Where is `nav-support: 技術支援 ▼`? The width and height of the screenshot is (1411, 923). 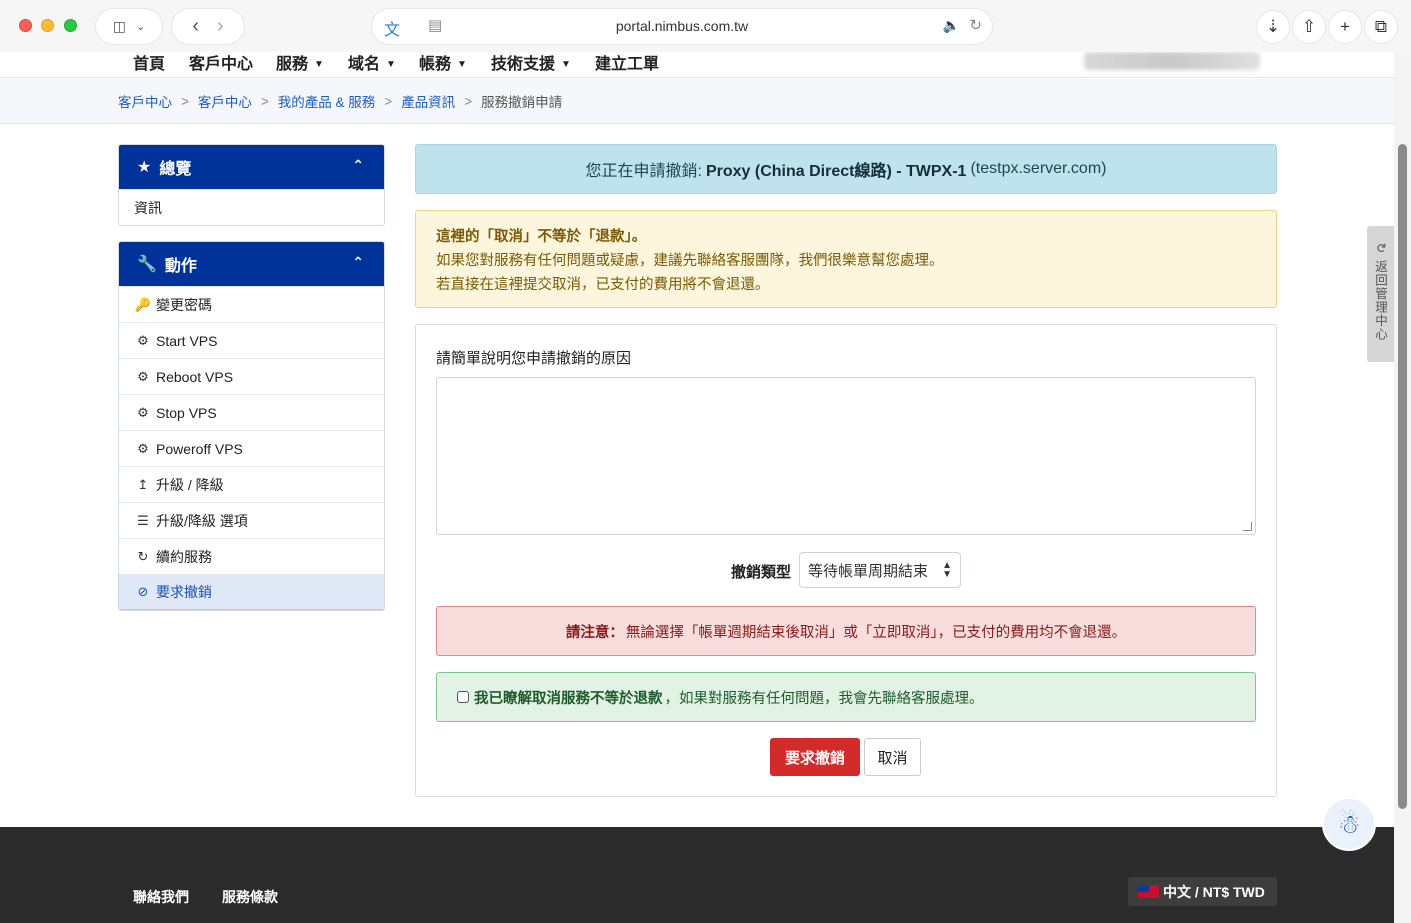
nav-support: 技術支援 ▼ is located at coordinates (531, 63).